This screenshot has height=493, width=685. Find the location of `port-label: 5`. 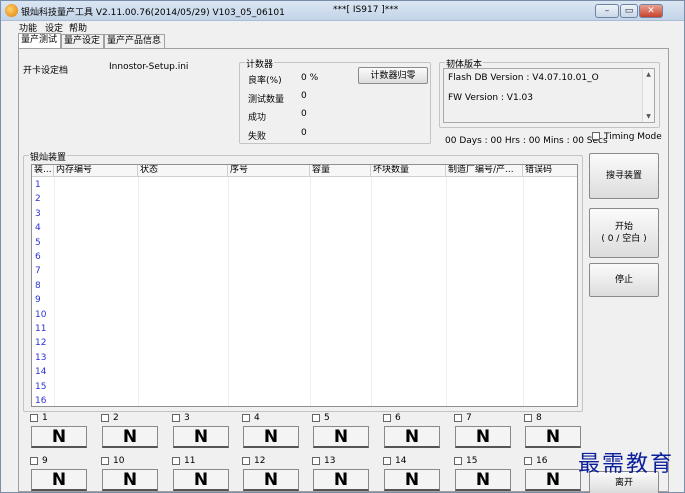

port-label: 5 is located at coordinates (327, 418).